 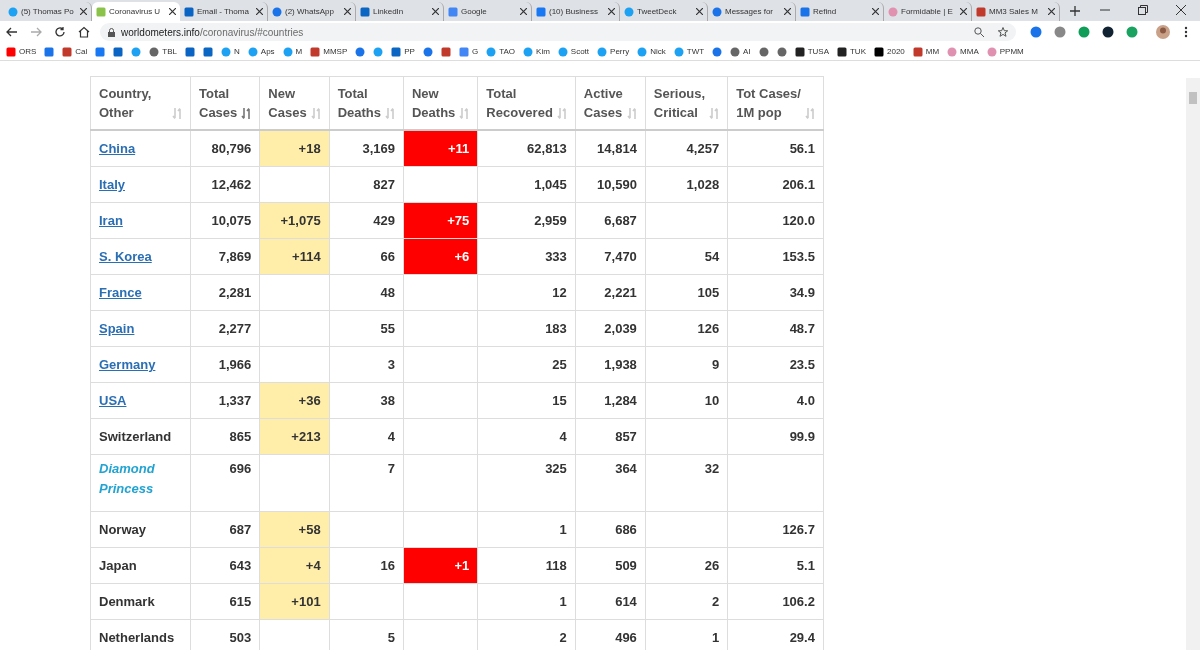 I want to click on table-cell: 99.9, so click(x=775, y=436).